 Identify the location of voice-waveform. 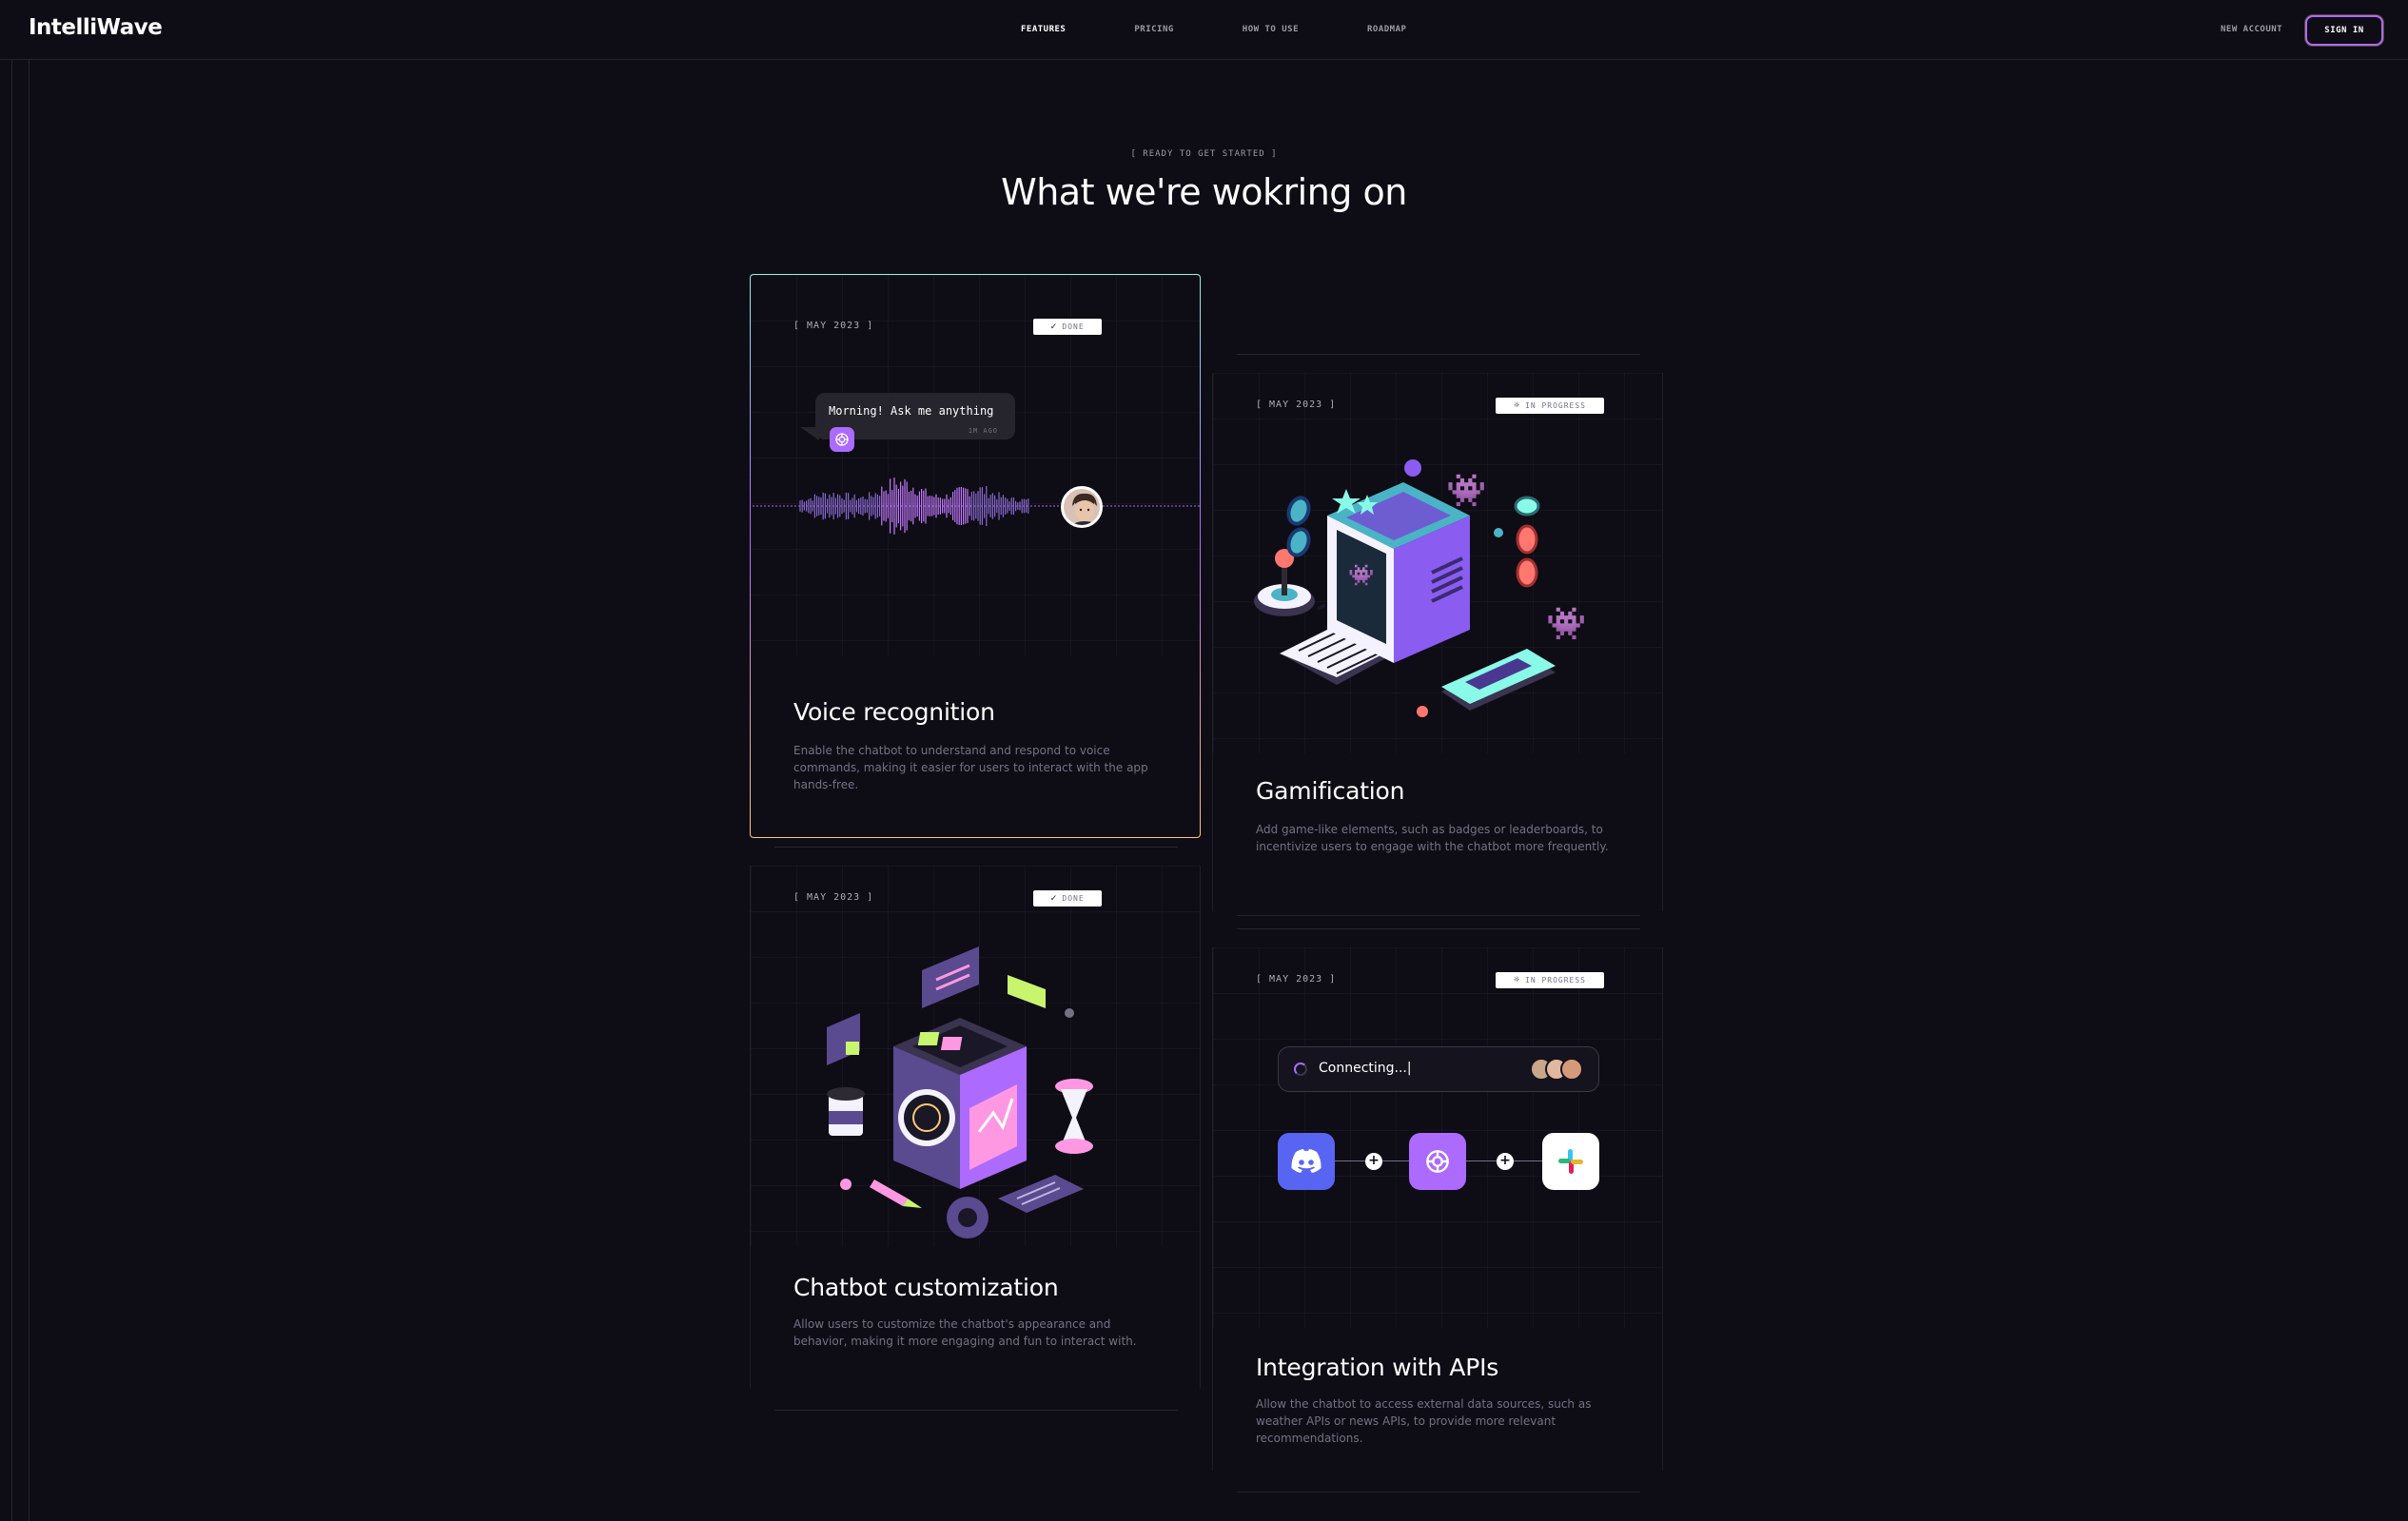
(976, 506).